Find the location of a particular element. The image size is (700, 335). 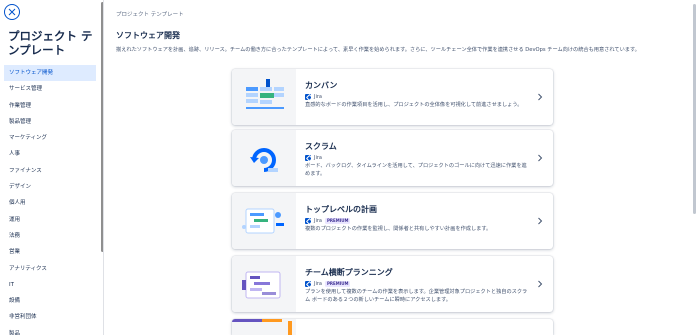

sidebar-item-facilities: 設備 is located at coordinates (50, 301).